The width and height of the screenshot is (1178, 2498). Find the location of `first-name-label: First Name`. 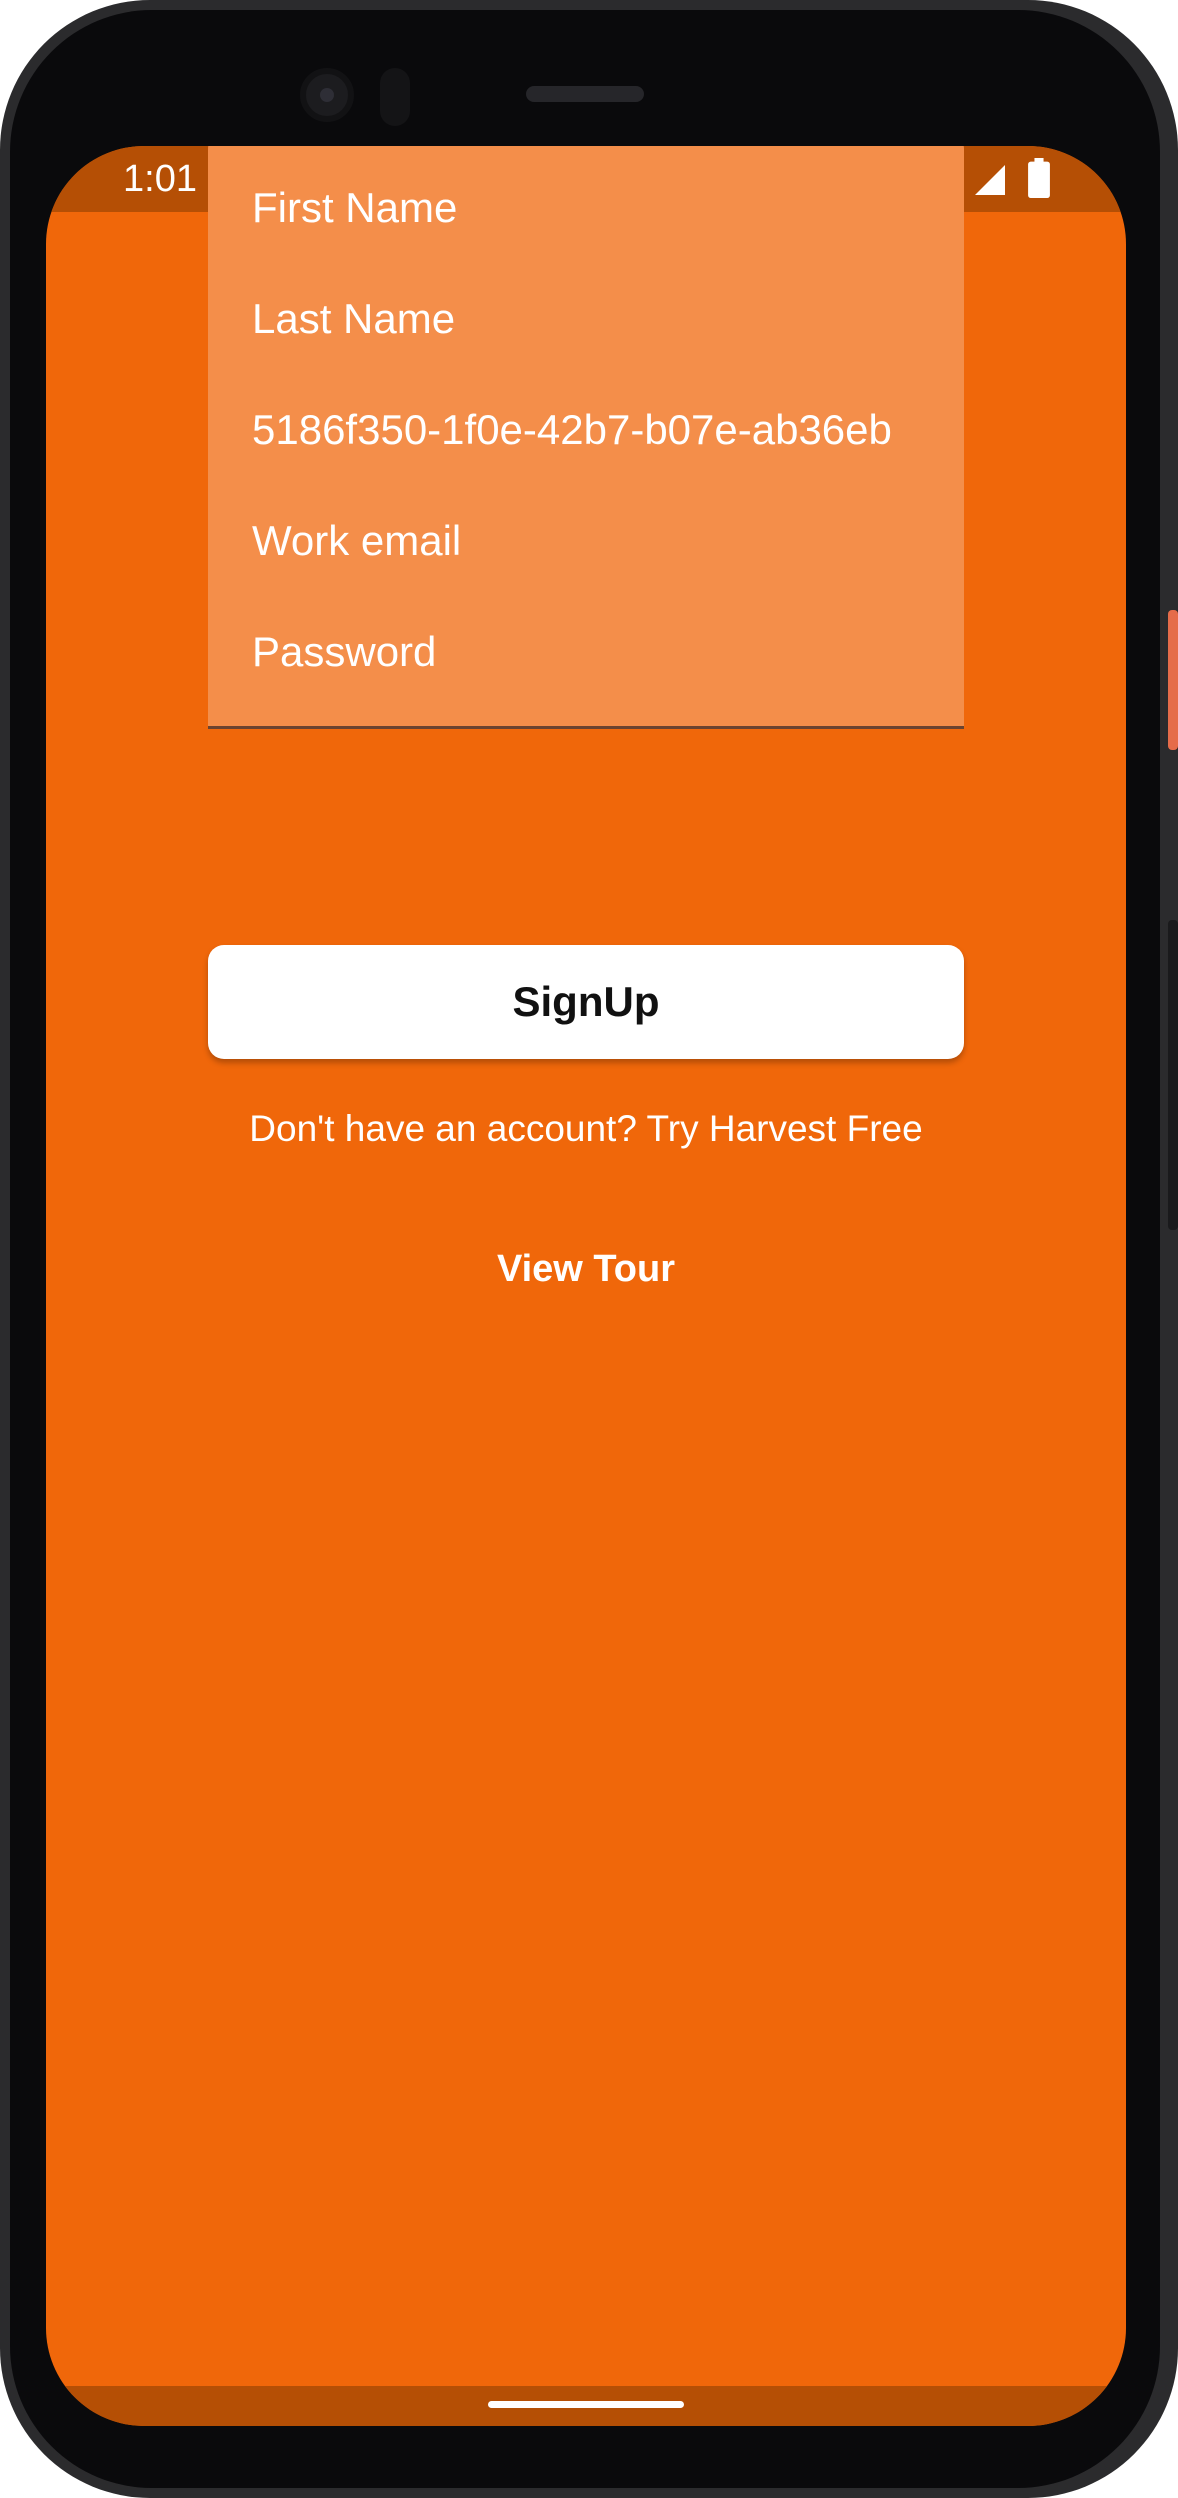

first-name-label: First Name is located at coordinates (355, 207).